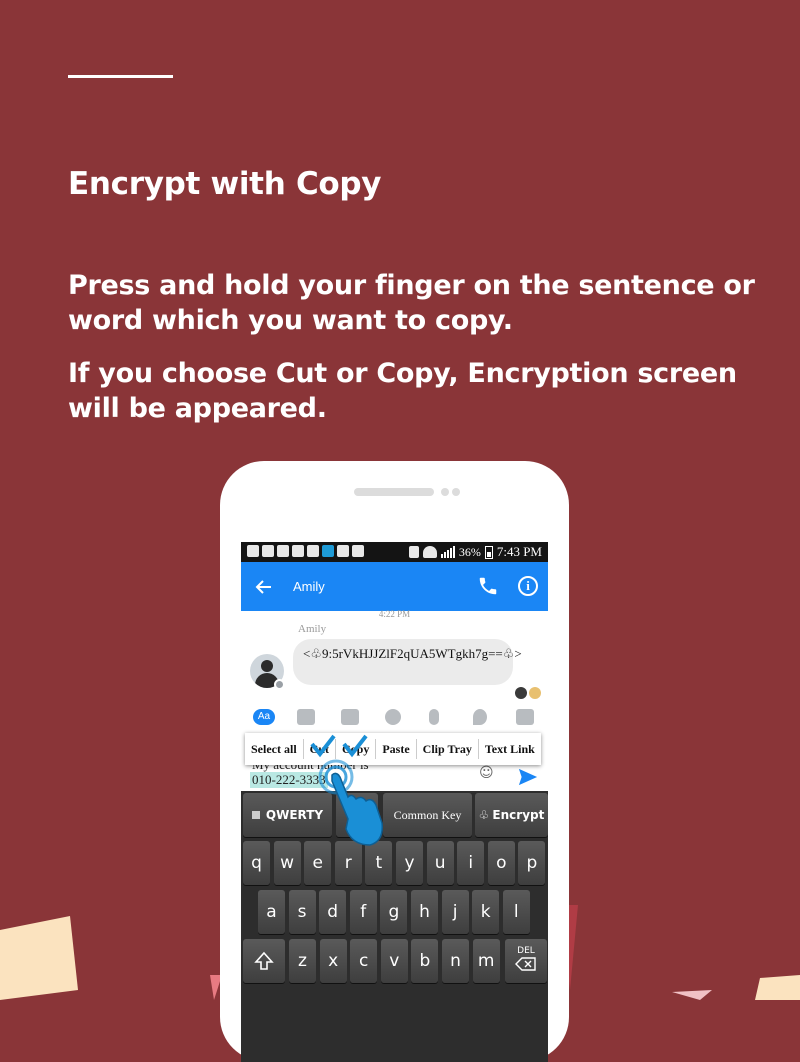  What do you see at coordinates (256, 863) in the screenshot?
I see `key-q: q` at bounding box center [256, 863].